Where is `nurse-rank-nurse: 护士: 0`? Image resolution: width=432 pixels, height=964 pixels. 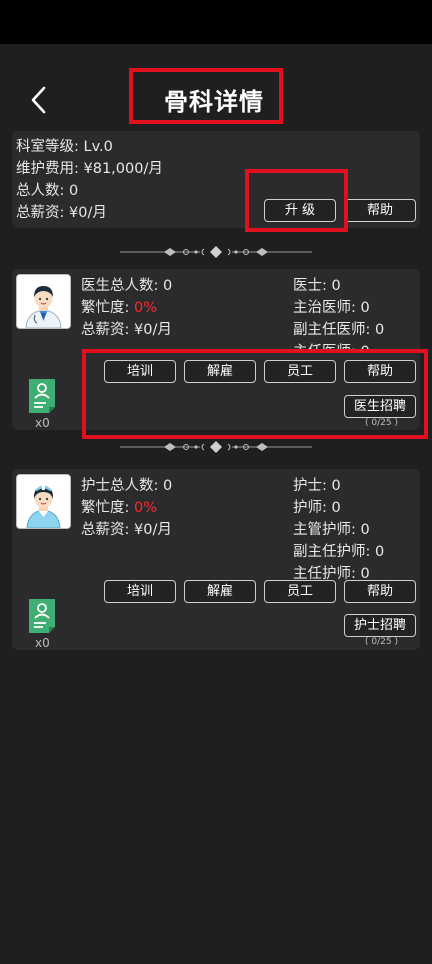 nurse-rank-nurse: 护士: 0 is located at coordinates (317, 486).